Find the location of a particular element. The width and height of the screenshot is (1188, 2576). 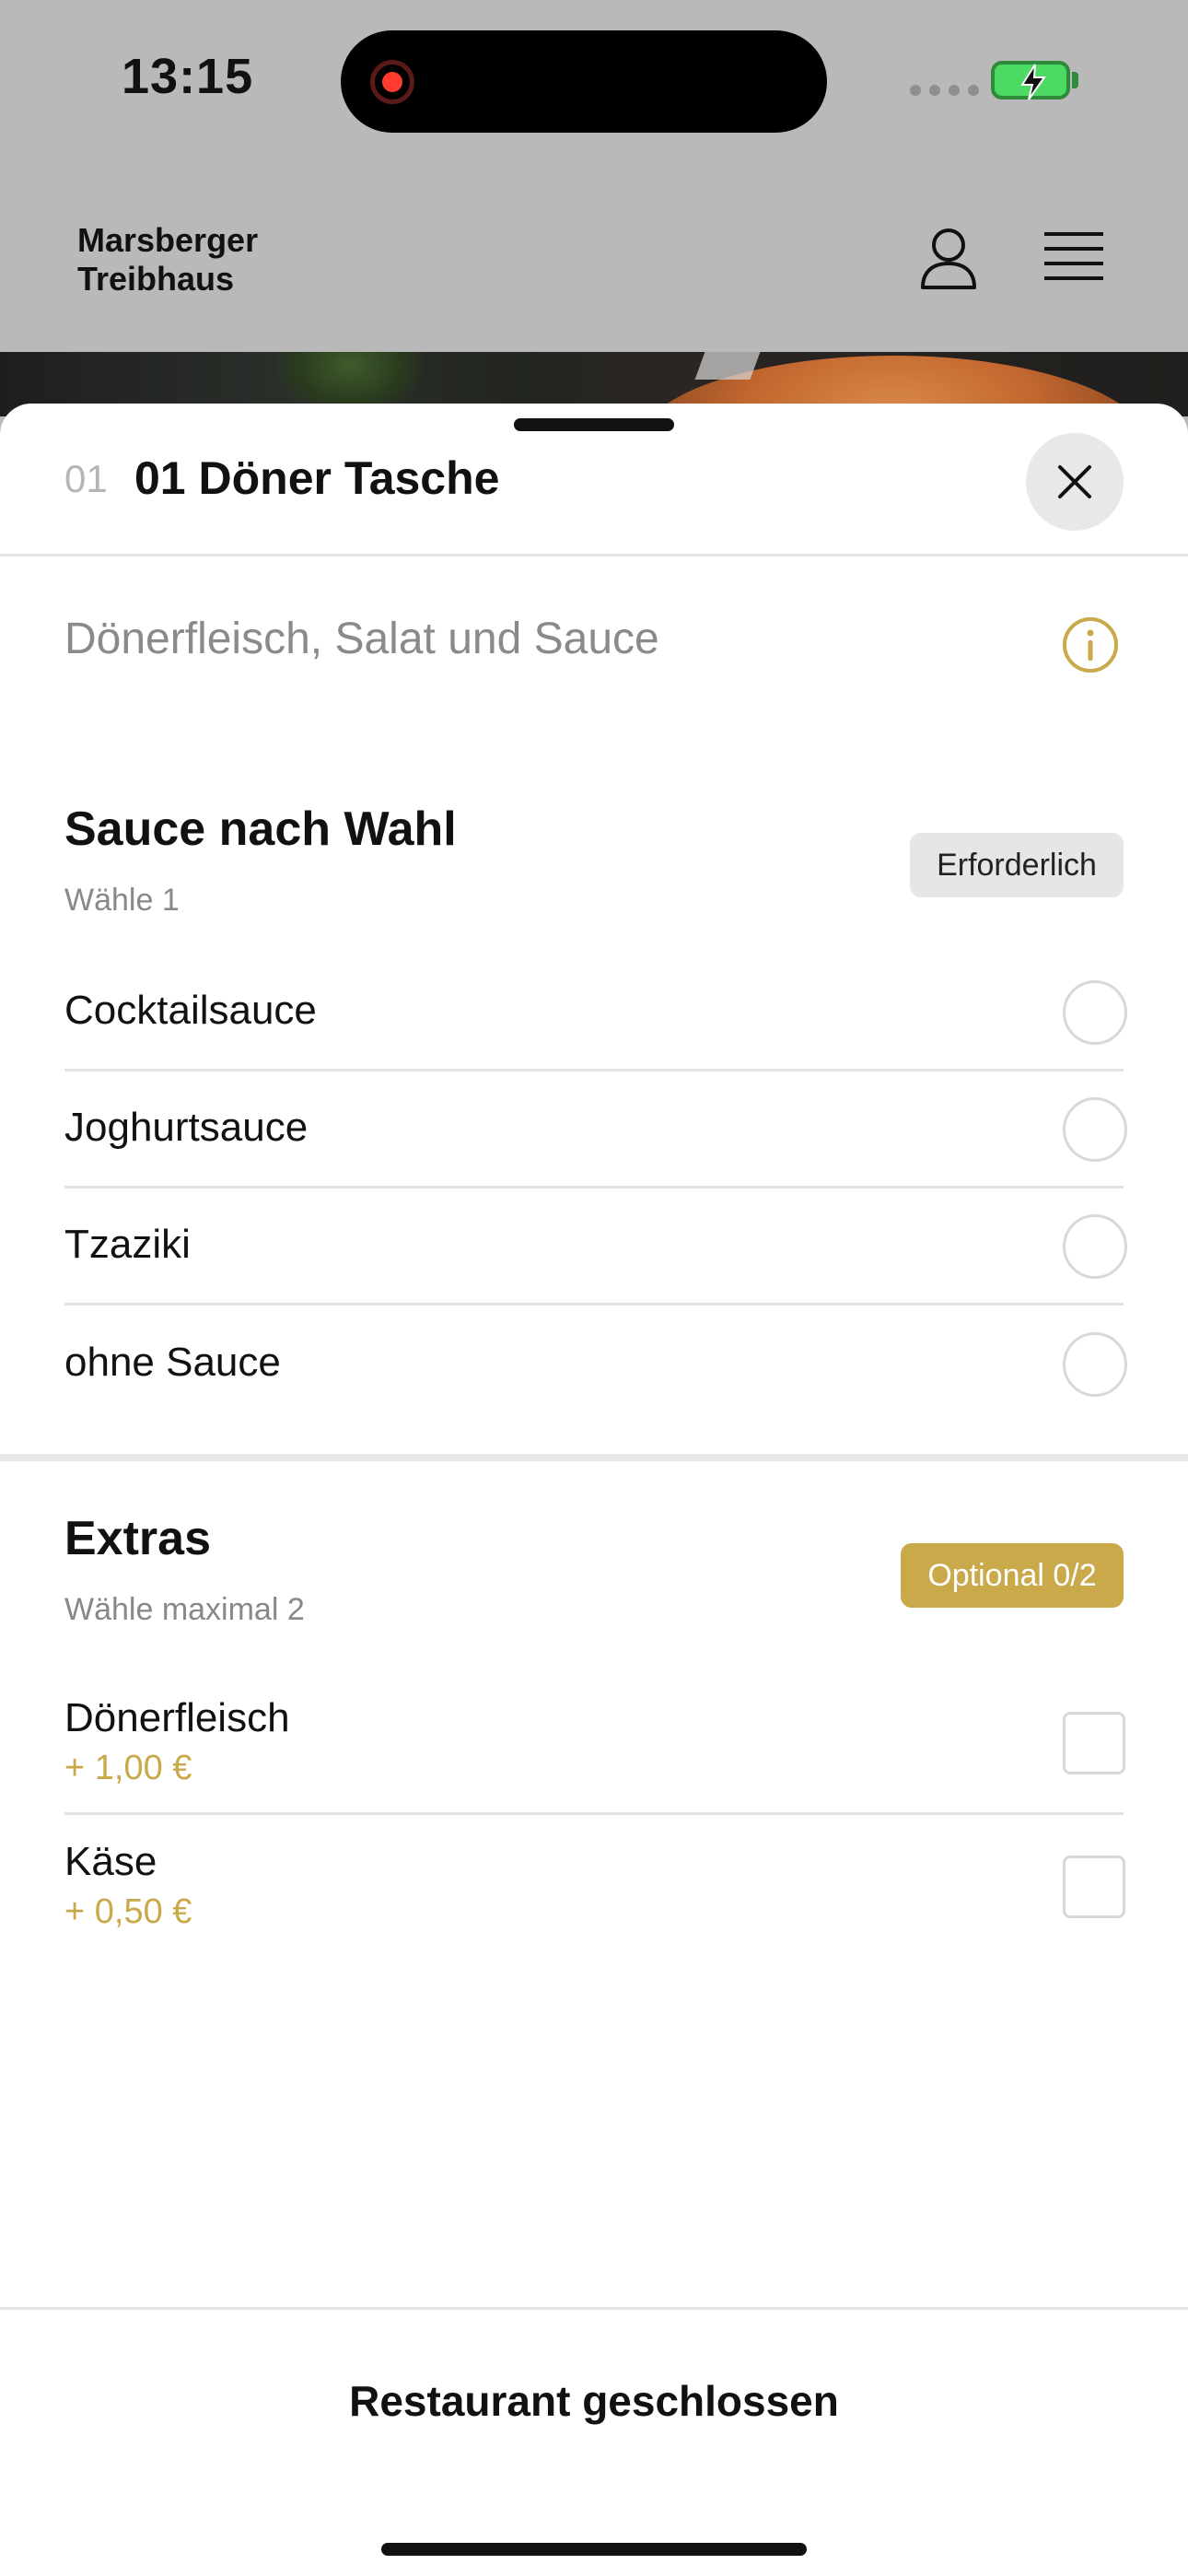

dynamic-island is located at coordinates (584, 81).